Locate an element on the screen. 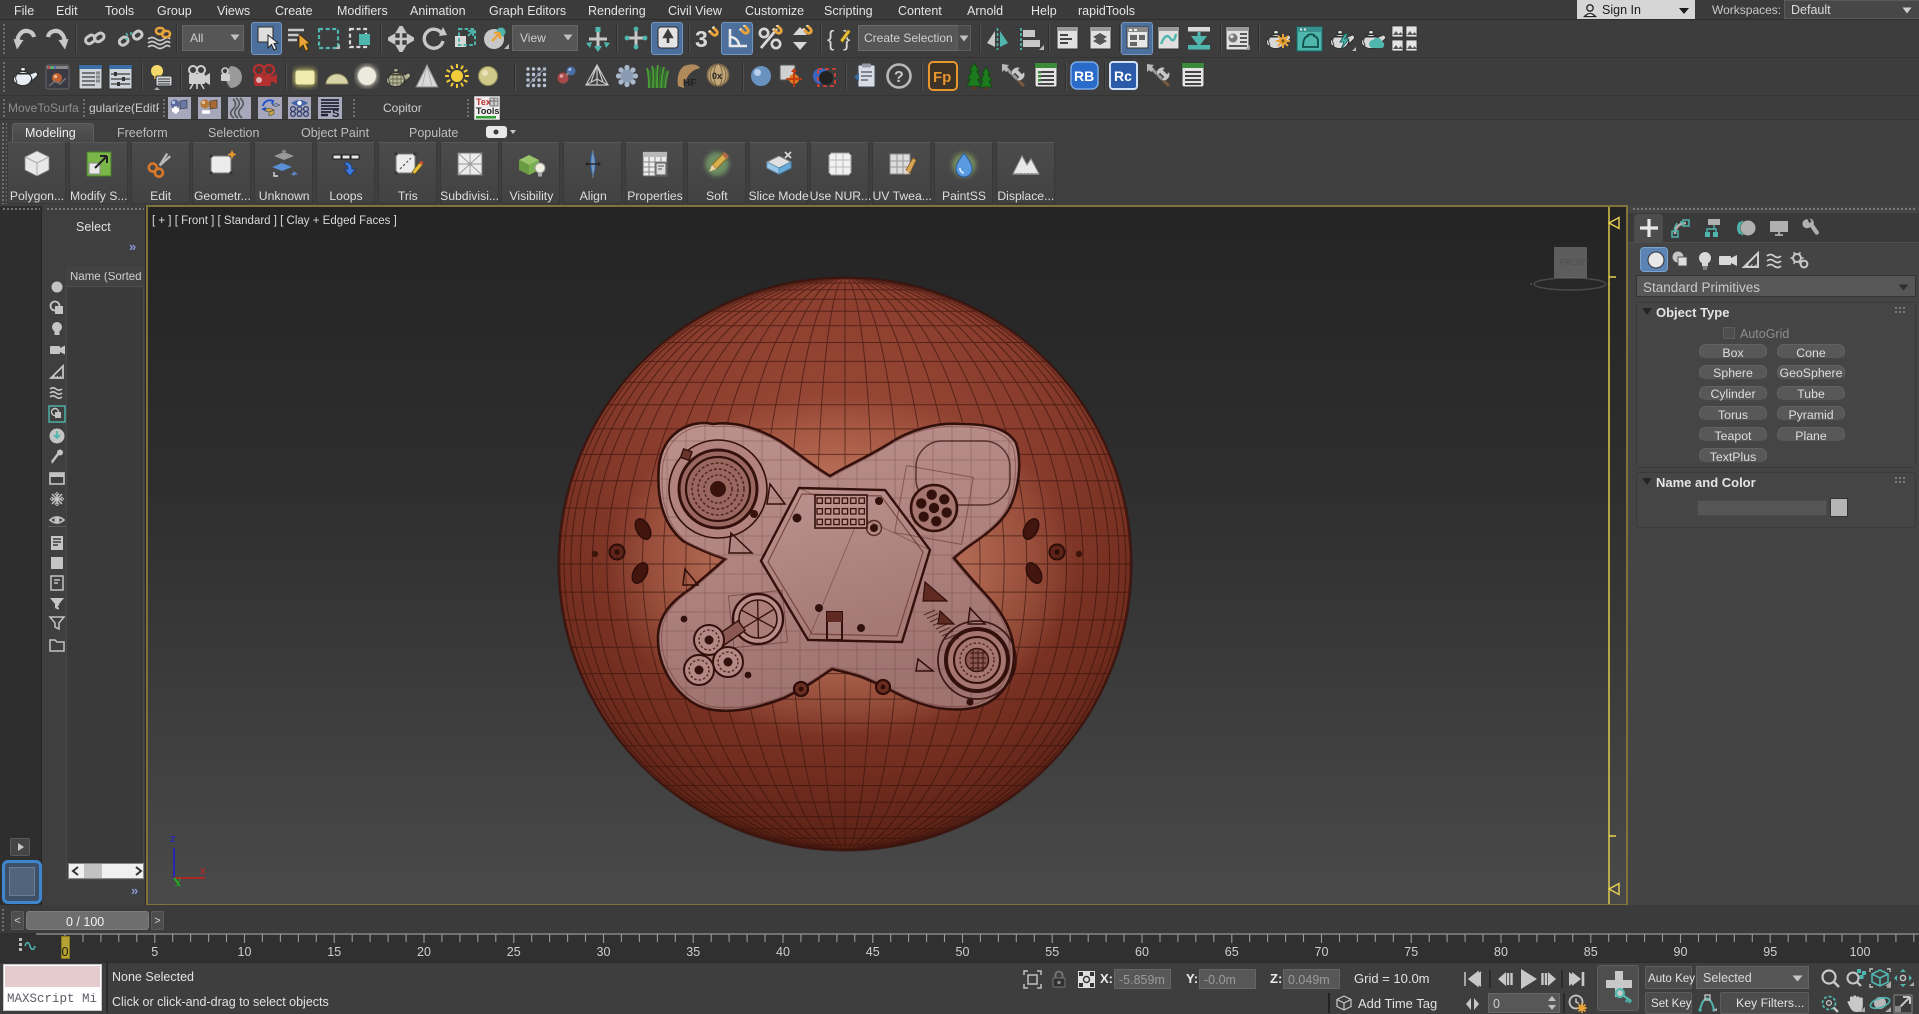 The height and width of the screenshot is (1014, 1919). svg-text: Tools is located at coordinates (487, 111).